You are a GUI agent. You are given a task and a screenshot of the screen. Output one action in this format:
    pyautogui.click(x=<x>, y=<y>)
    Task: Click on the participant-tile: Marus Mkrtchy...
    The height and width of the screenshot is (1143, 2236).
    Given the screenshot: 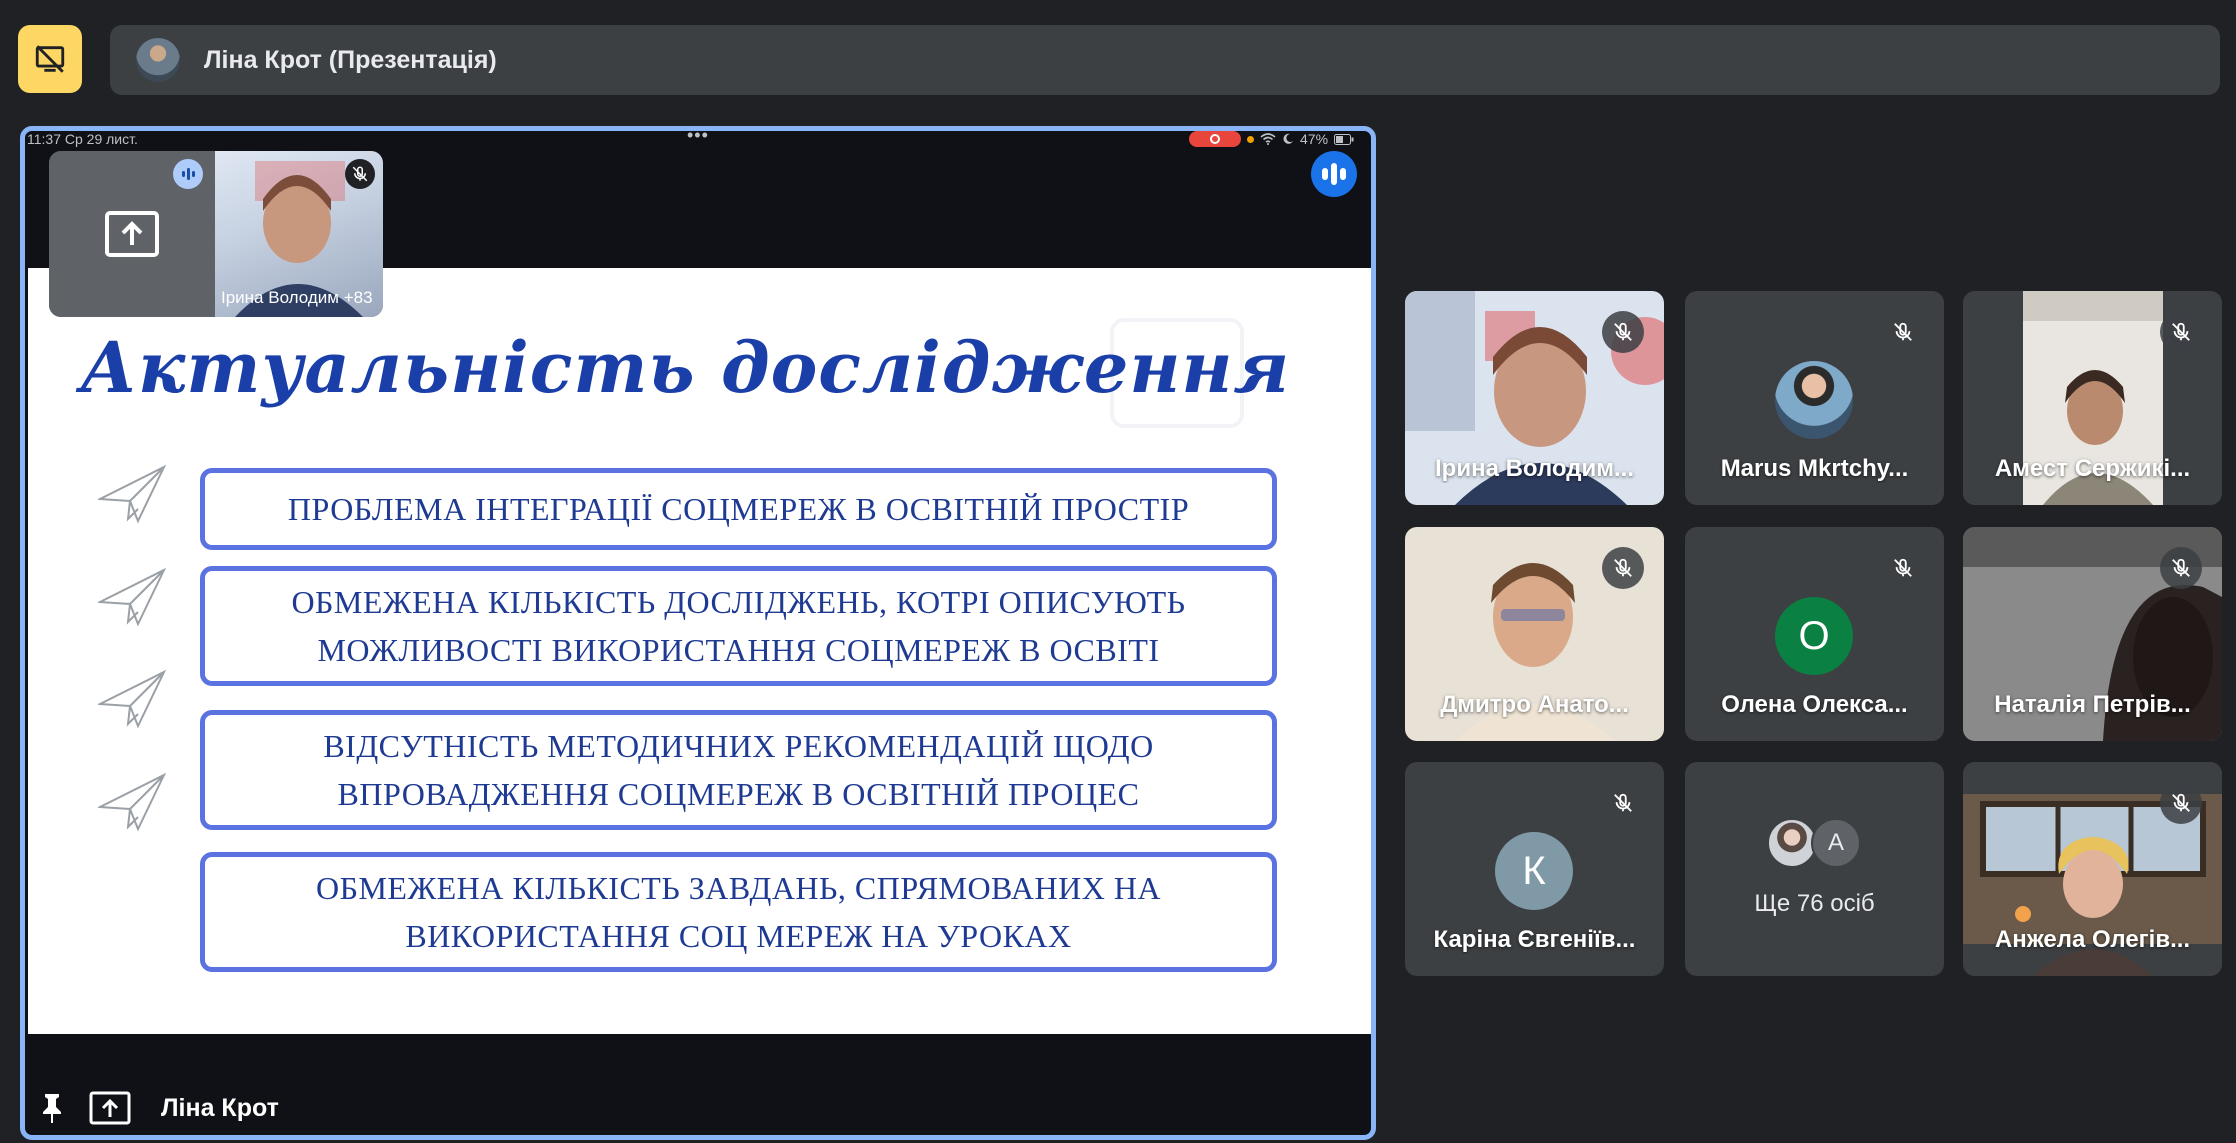 What is the action you would take?
    pyautogui.click(x=1814, y=398)
    